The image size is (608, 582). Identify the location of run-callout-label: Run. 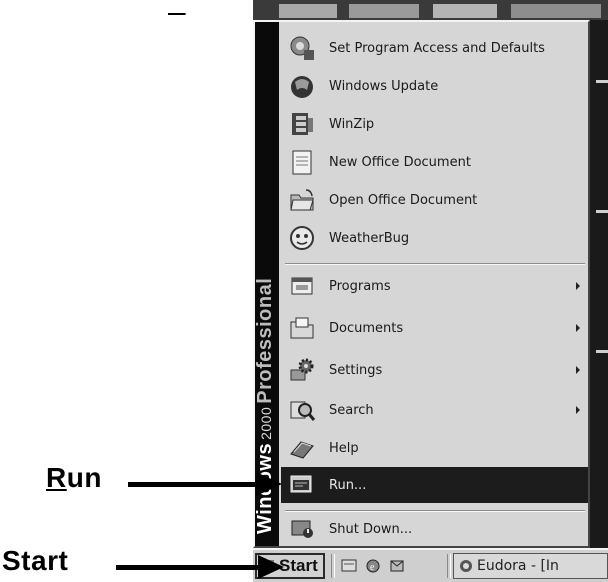
(74, 477).